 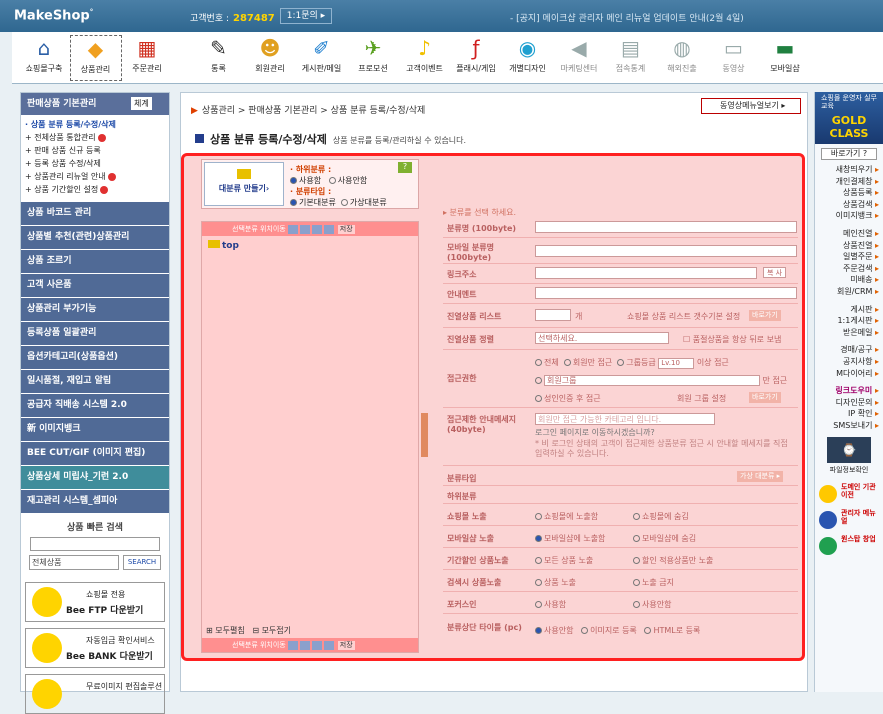 What do you see at coordinates (849, 391) in the screenshot?
I see `shortcut-link: 링크도우미 ▸` at bounding box center [849, 391].